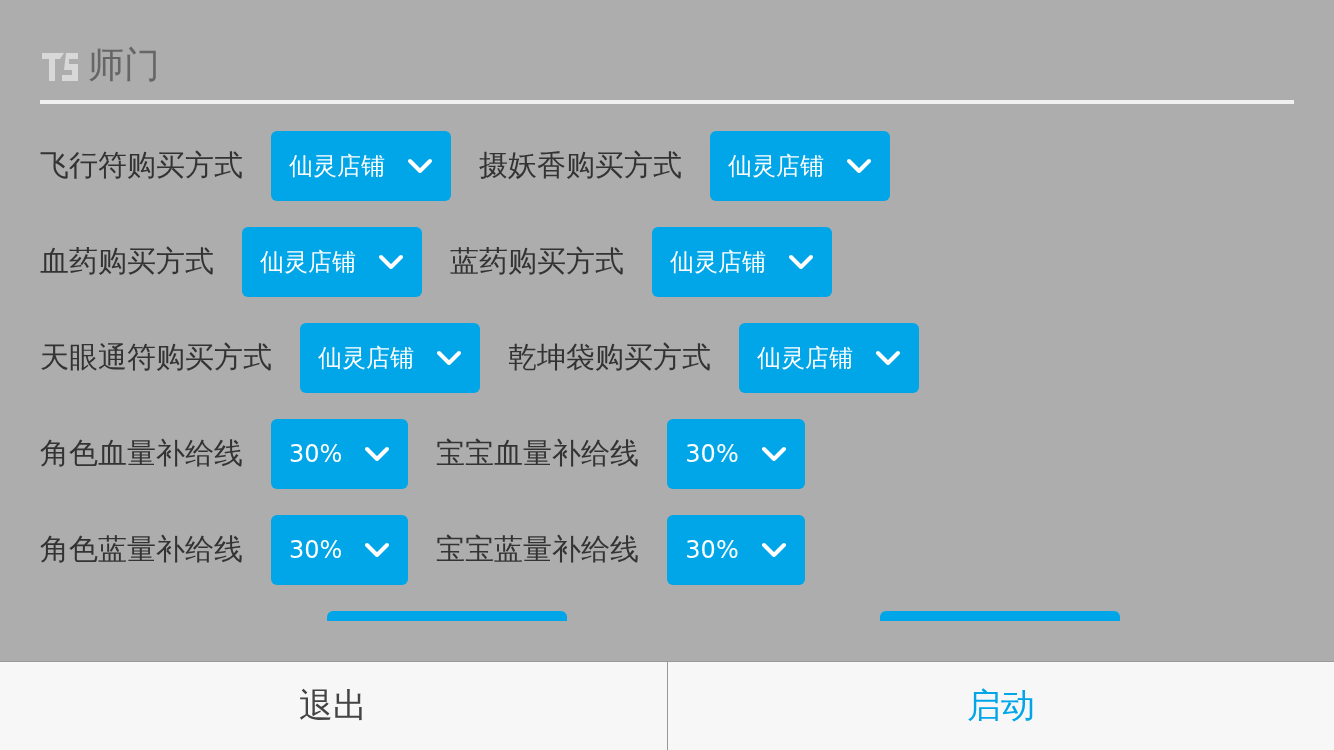  Describe the element at coordinates (538, 549) in the screenshot. I see `setting-label: 宝宝蓝量补给线` at that location.